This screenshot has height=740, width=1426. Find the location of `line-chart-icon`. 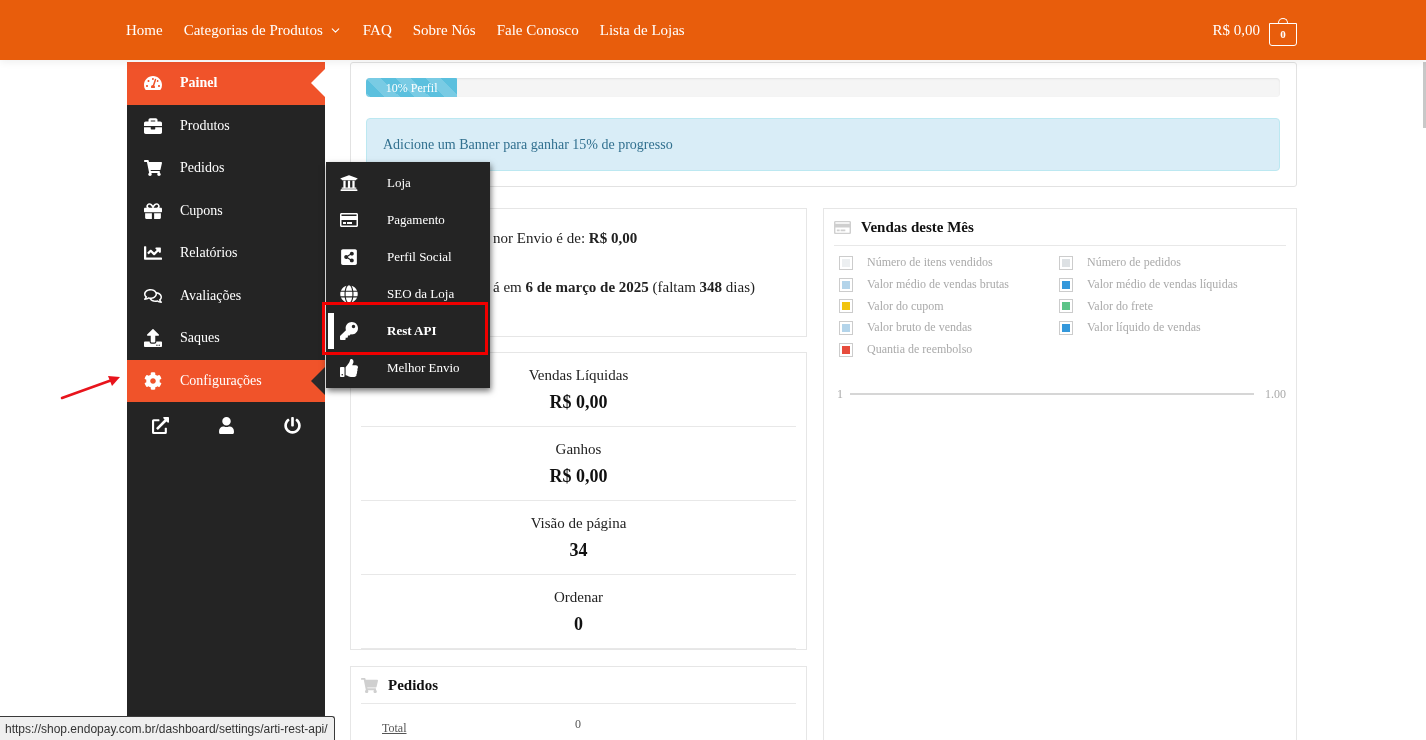

line-chart-icon is located at coordinates (153, 253).